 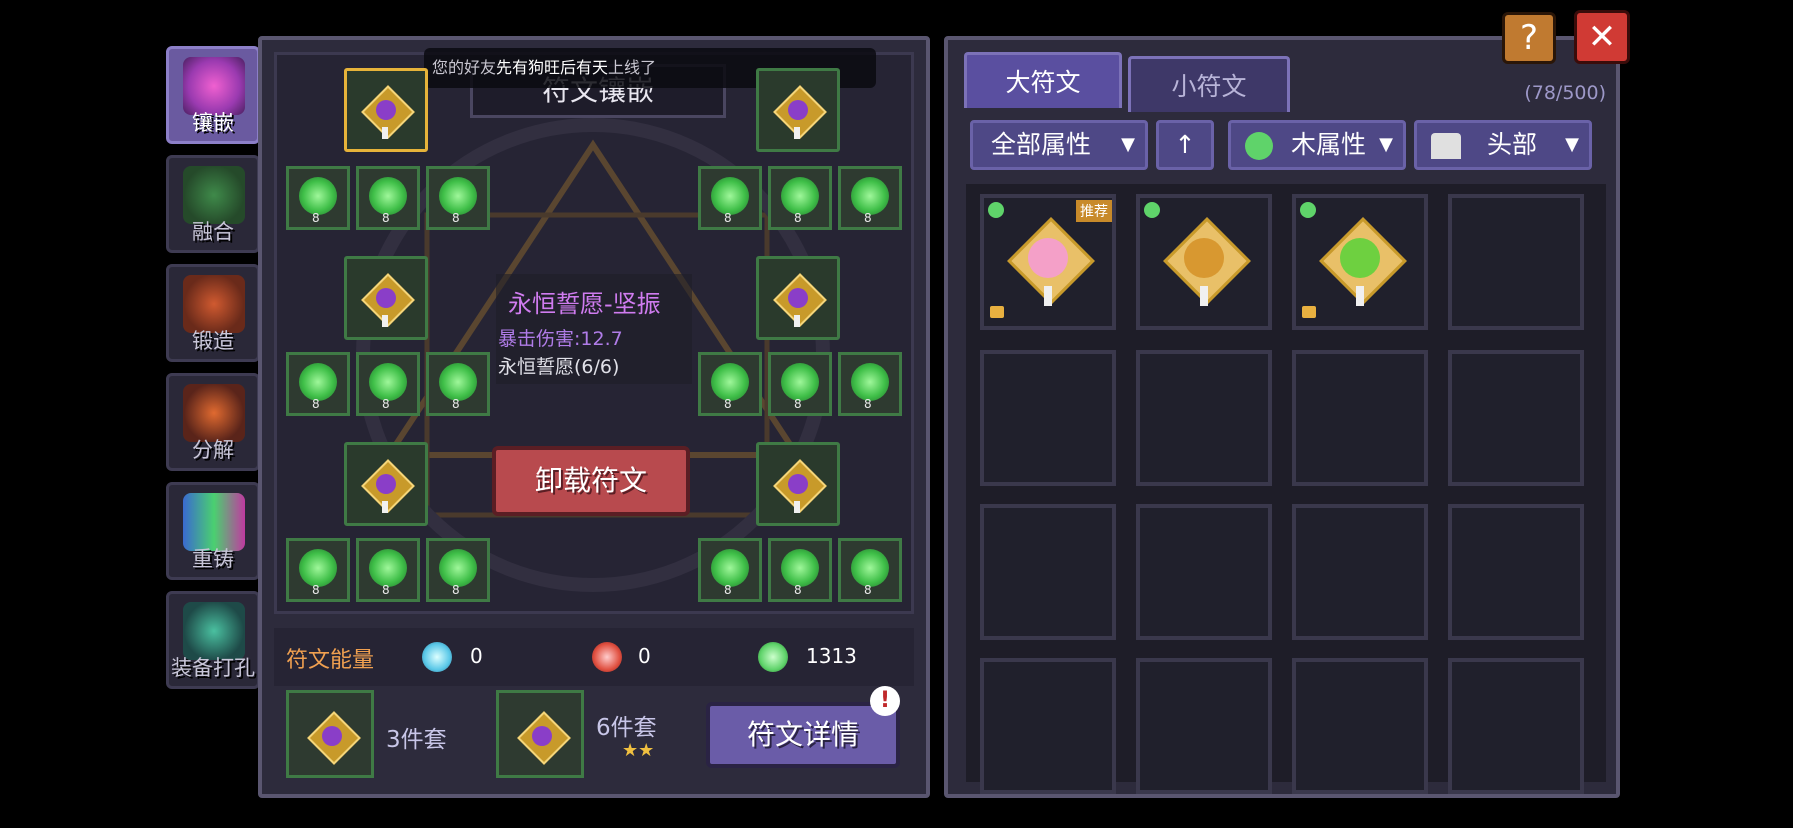 What do you see at coordinates (559, 367) in the screenshot?
I see `rune-set-progress: 永恒誓愿(6/6)` at bounding box center [559, 367].